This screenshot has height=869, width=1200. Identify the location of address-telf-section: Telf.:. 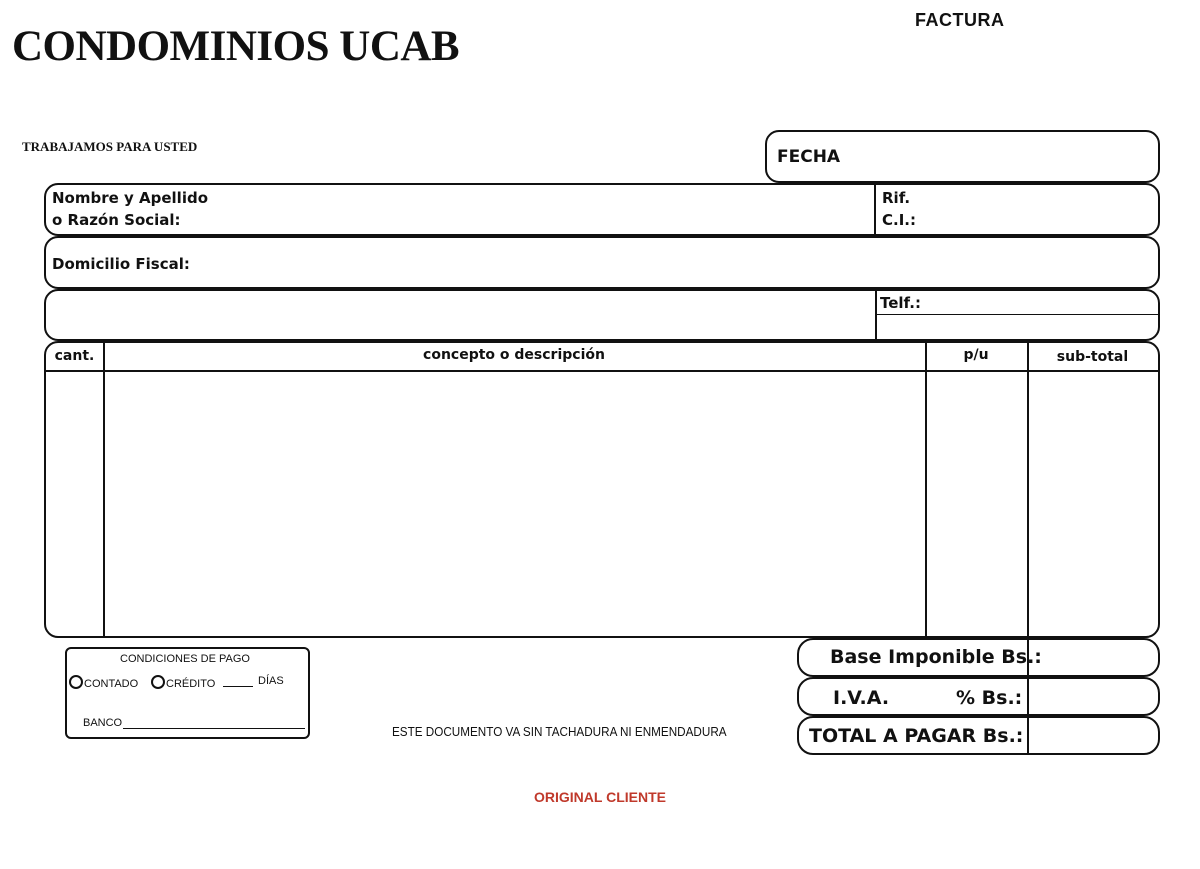
(602, 315).